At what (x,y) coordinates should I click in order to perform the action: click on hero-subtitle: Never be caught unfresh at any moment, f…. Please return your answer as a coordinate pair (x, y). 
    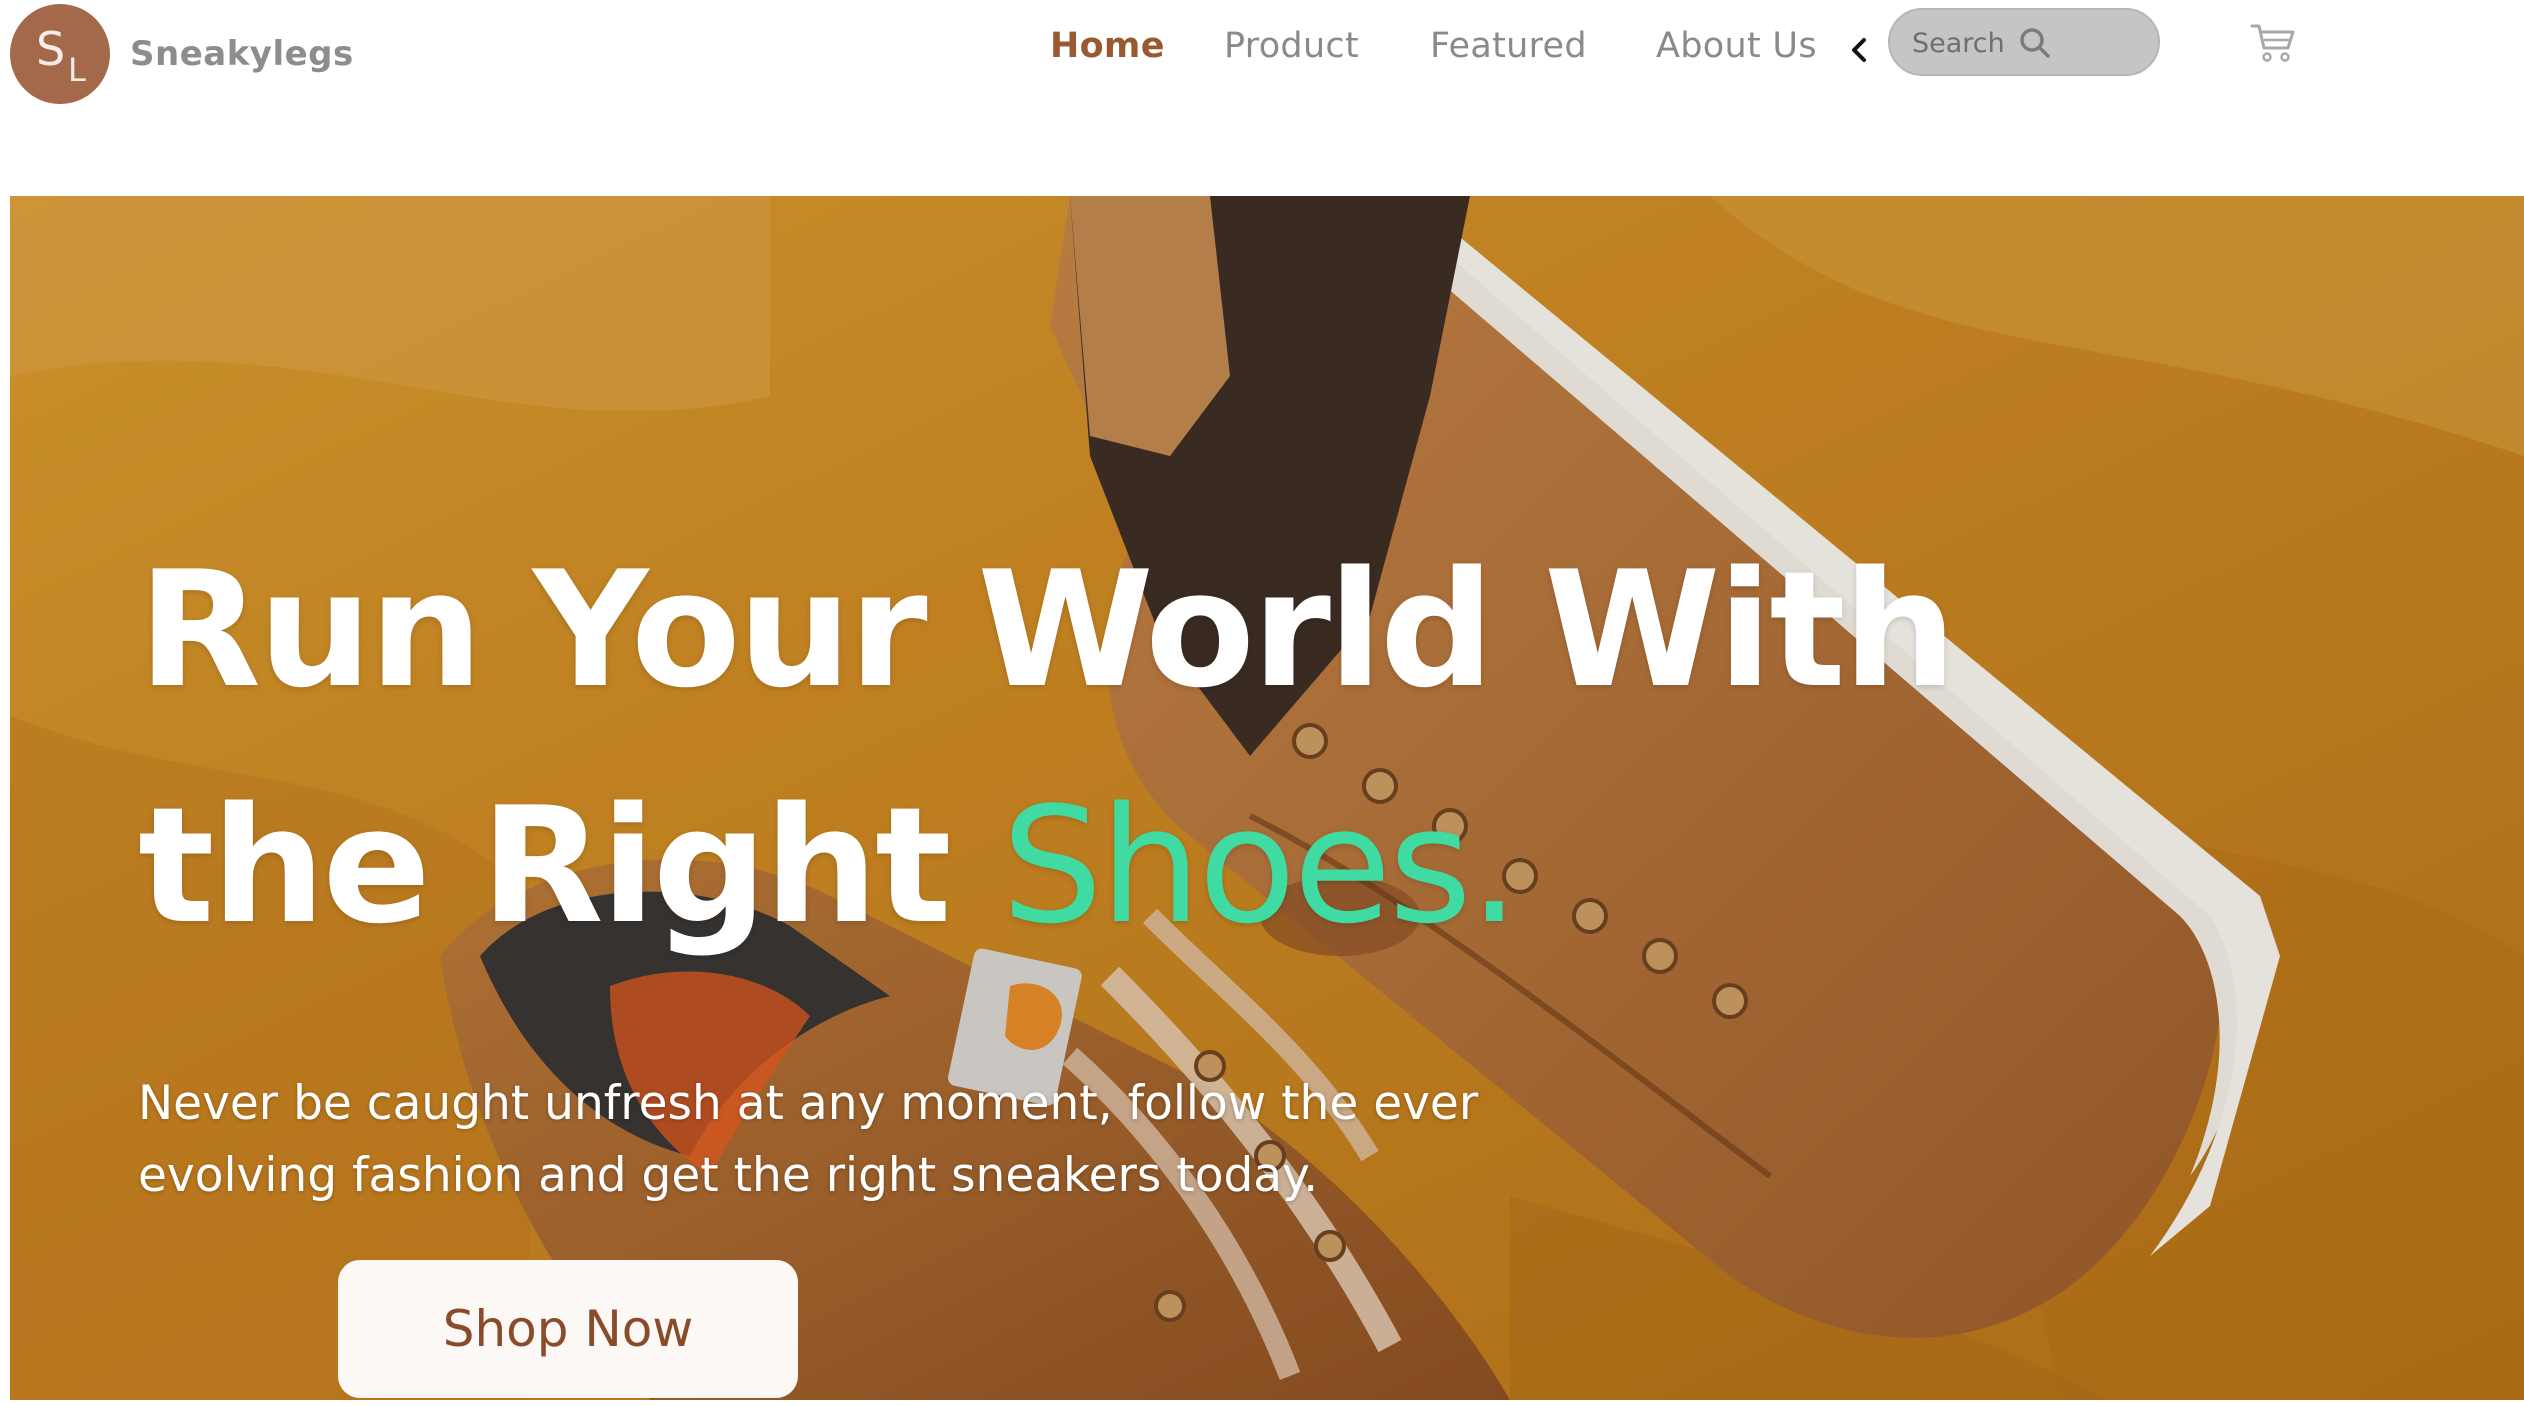
    Looking at the image, I should click on (808, 1139).